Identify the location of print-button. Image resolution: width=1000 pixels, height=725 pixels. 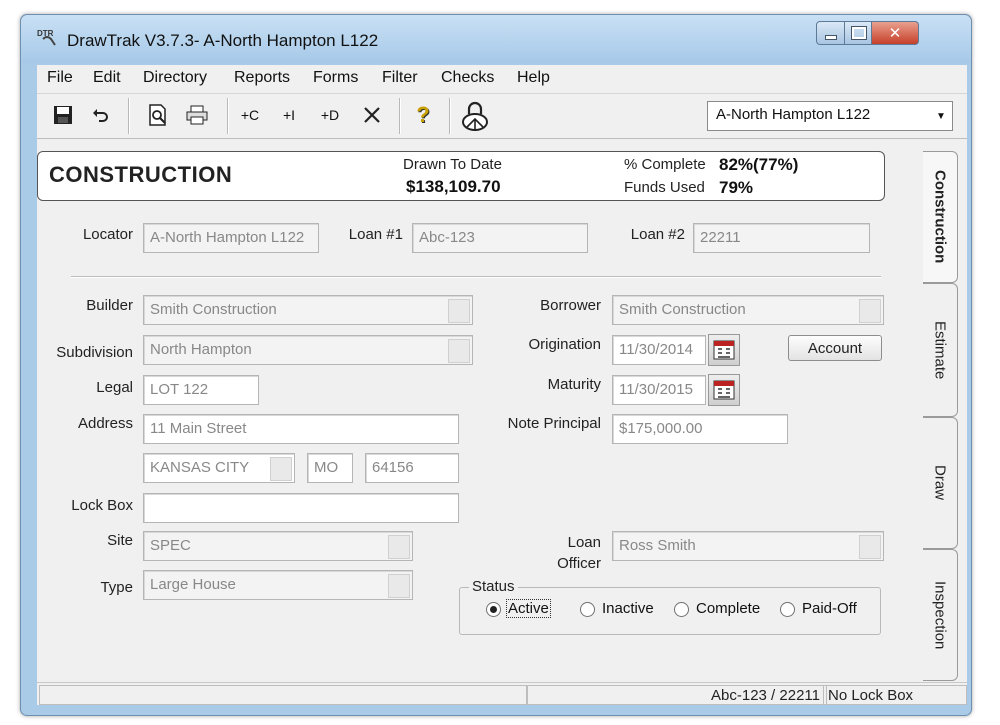
(197, 115).